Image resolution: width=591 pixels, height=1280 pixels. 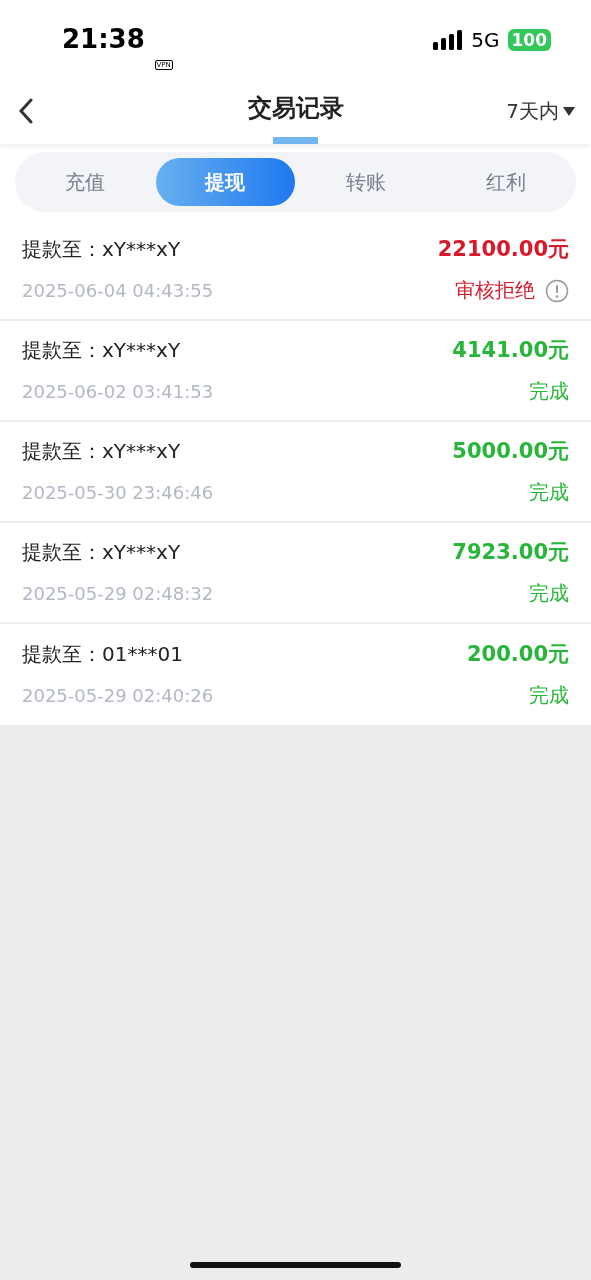 What do you see at coordinates (295, 270) in the screenshot?
I see `record-row: 提款至：xY***xY 22100.00元 2025-06-04 04:43:55 审核拒绝` at bounding box center [295, 270].